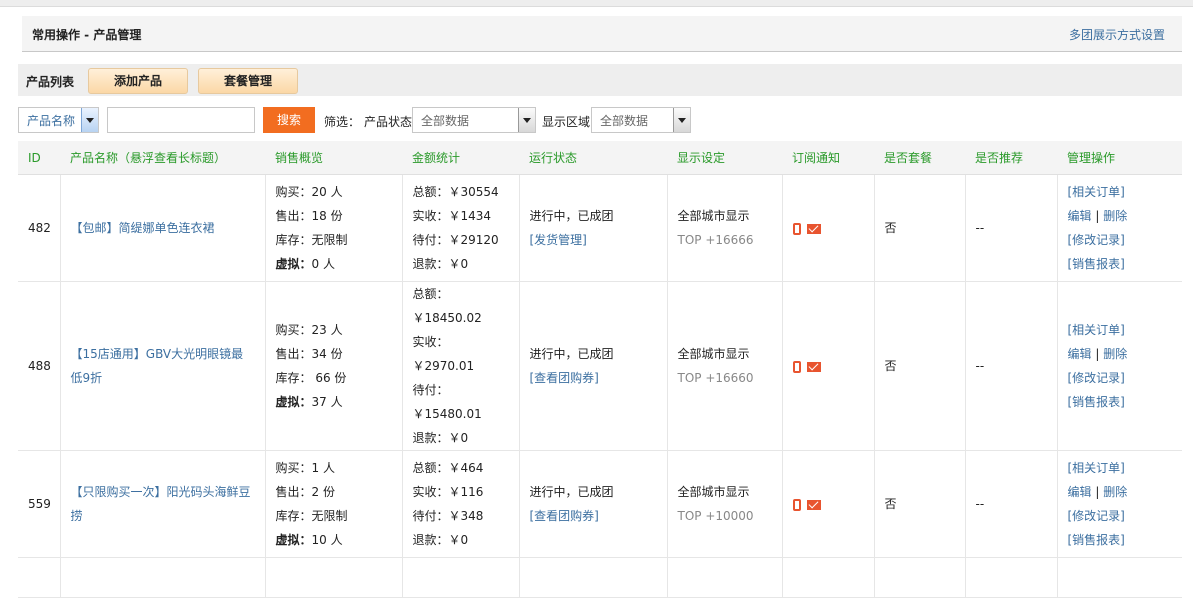  Describe the element at coordinates (58, 120) in the screenshot. I see `search-field-select: 产品名称` at that location.